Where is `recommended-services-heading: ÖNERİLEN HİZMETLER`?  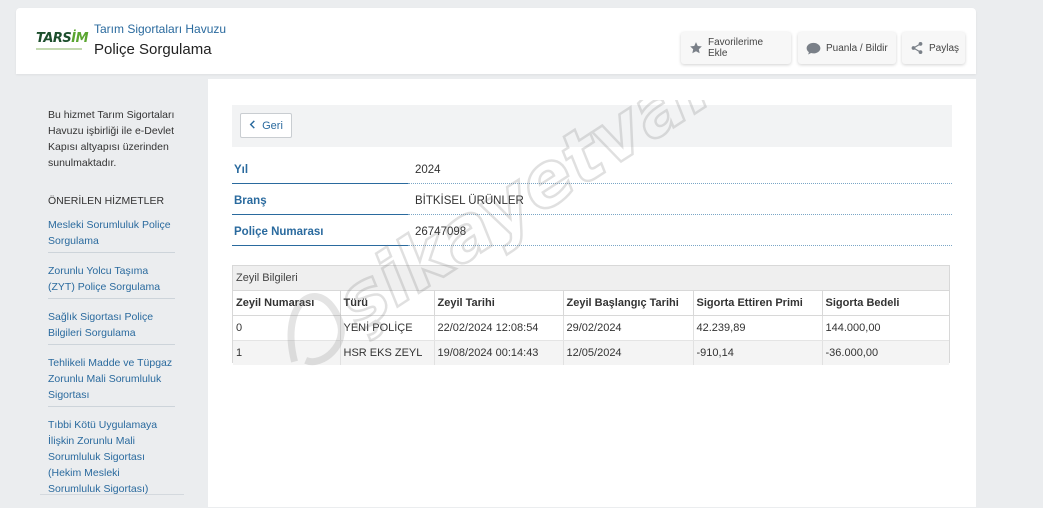
recommended-services-heading: ÖNERİLEN HİZMETLER is located at coordinates (106, 201).